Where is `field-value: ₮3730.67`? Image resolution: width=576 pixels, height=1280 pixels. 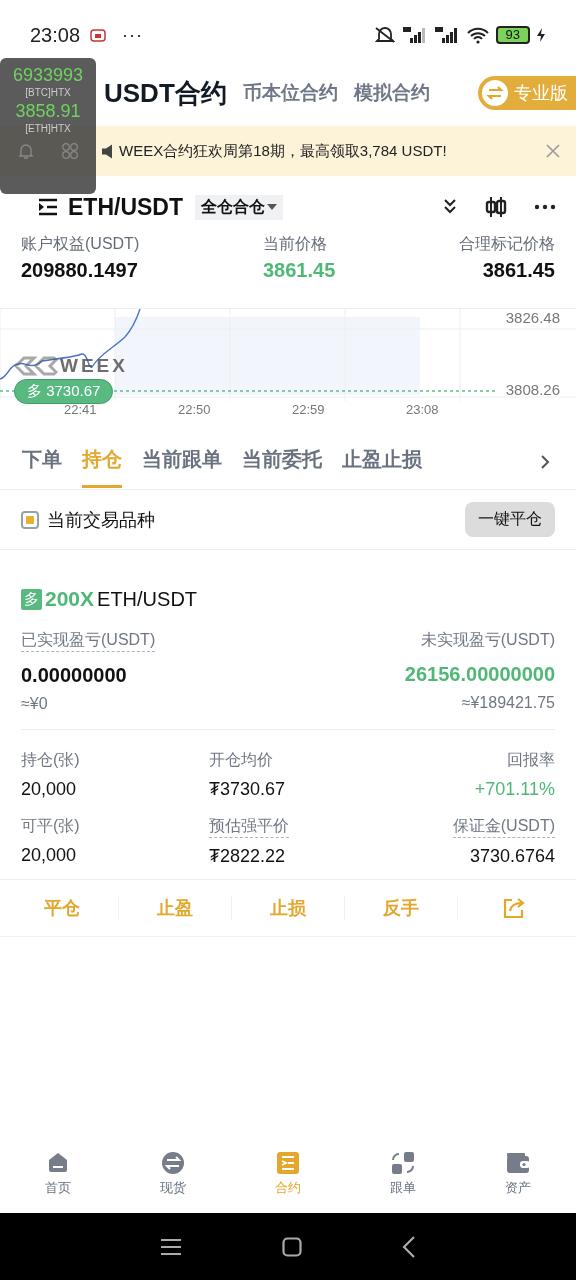
field-value: ₮3730.67 is located at coordinates (248, 789).